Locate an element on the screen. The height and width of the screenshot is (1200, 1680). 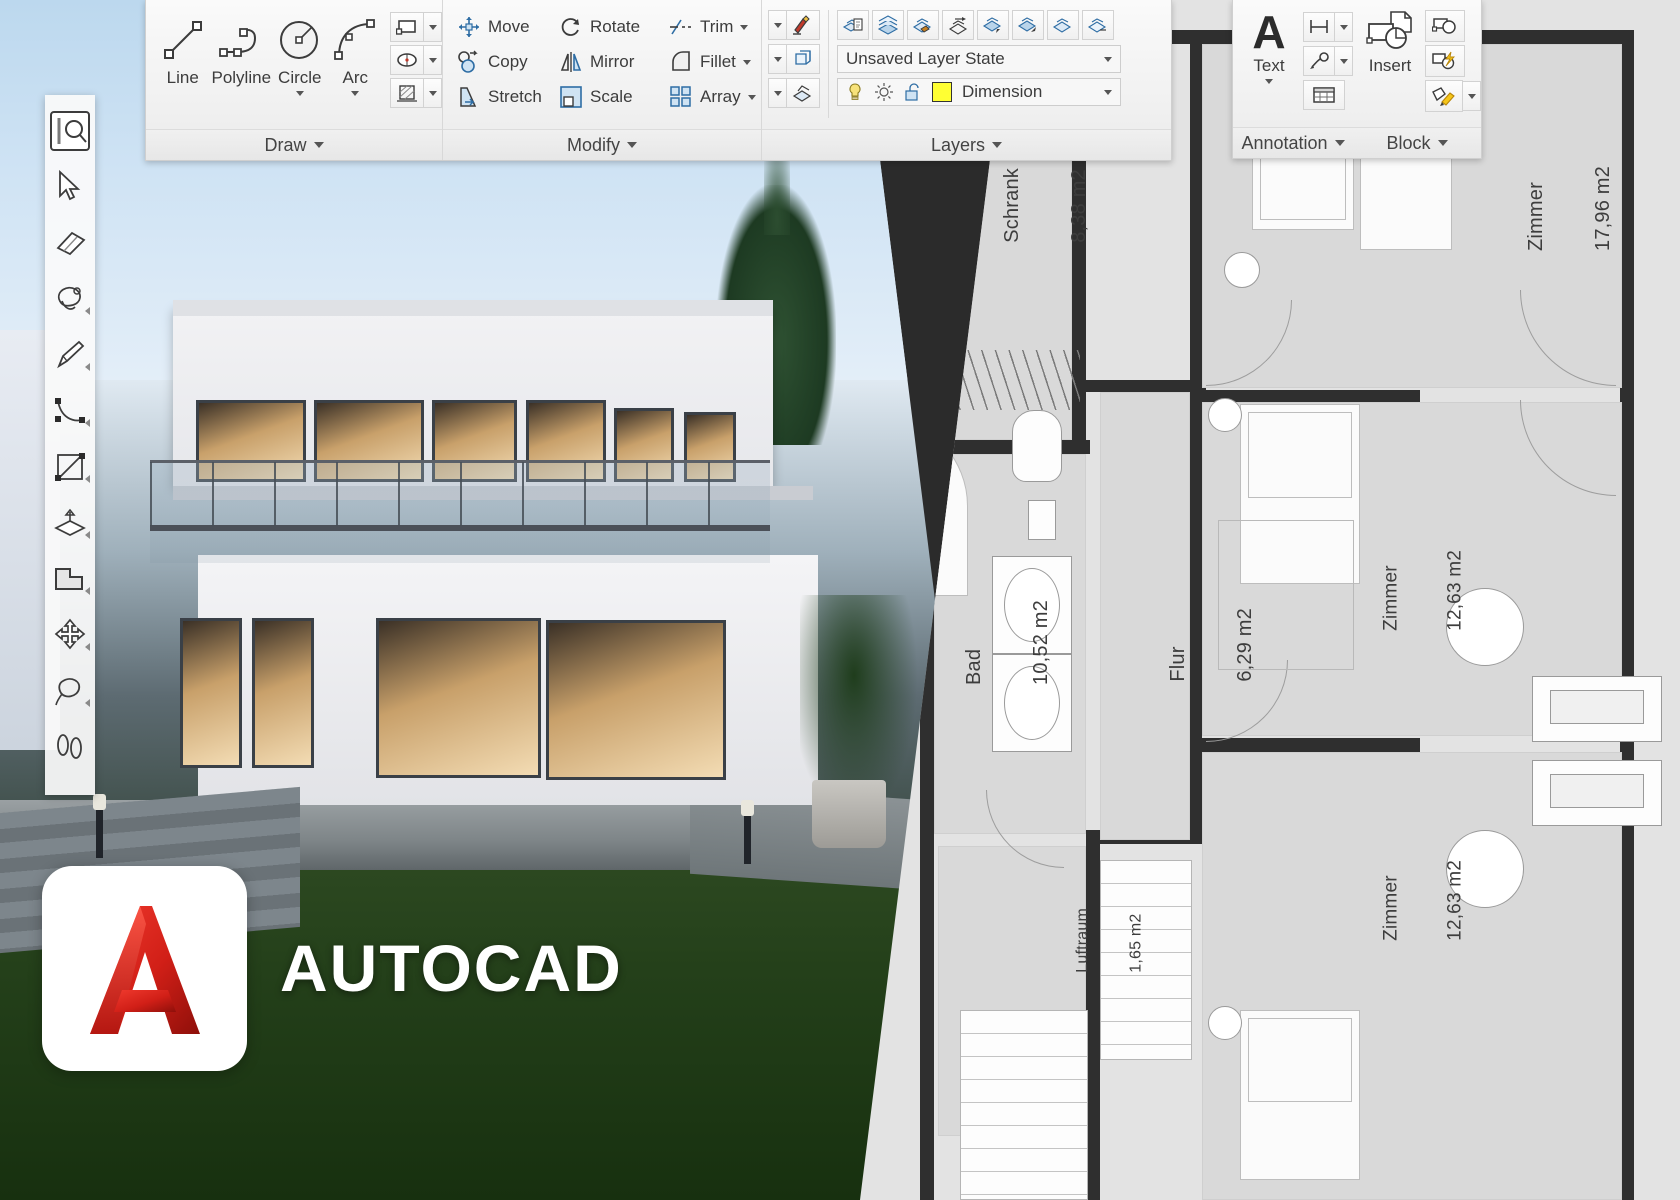
tool-boolean-shape is located at coordinates (70, 579).